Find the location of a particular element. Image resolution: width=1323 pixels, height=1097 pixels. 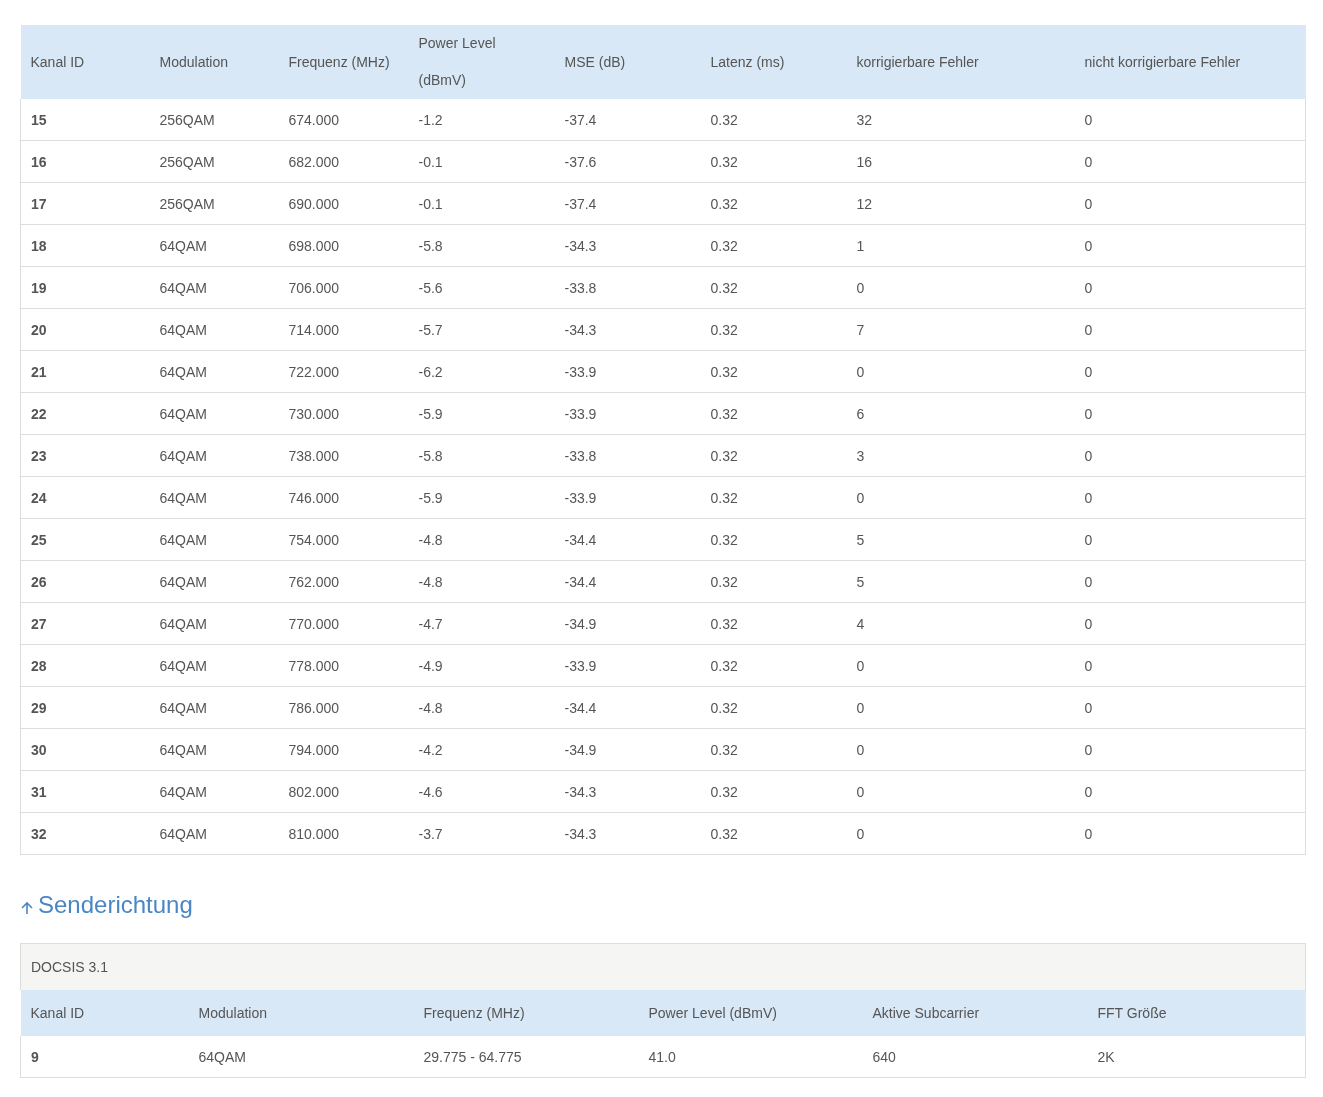

table-cell: 762.000 is located at coordinates (343, 581).